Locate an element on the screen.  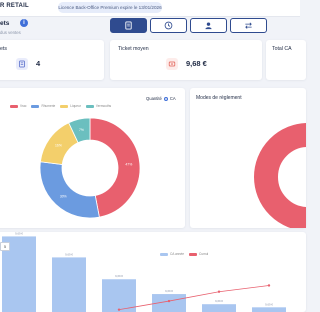
transfer-arrows-icon is located at coordinates (248, 25).